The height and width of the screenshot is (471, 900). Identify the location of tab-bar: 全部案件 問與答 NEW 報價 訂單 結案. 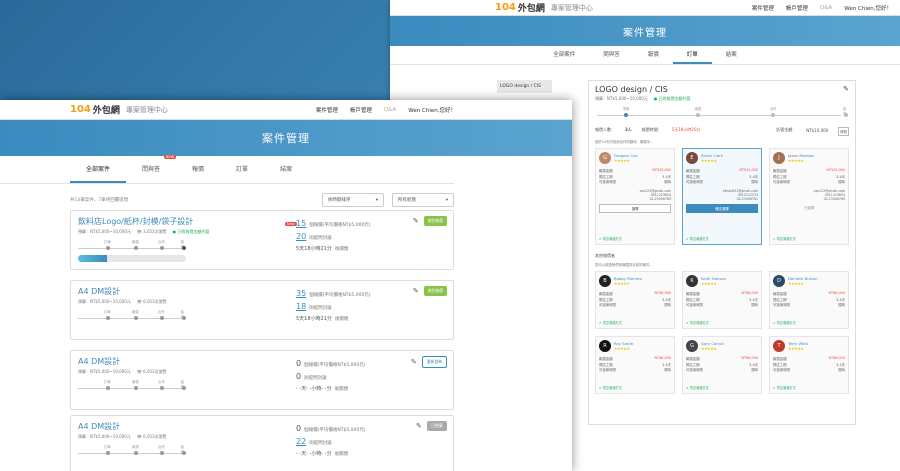
(227, 169).